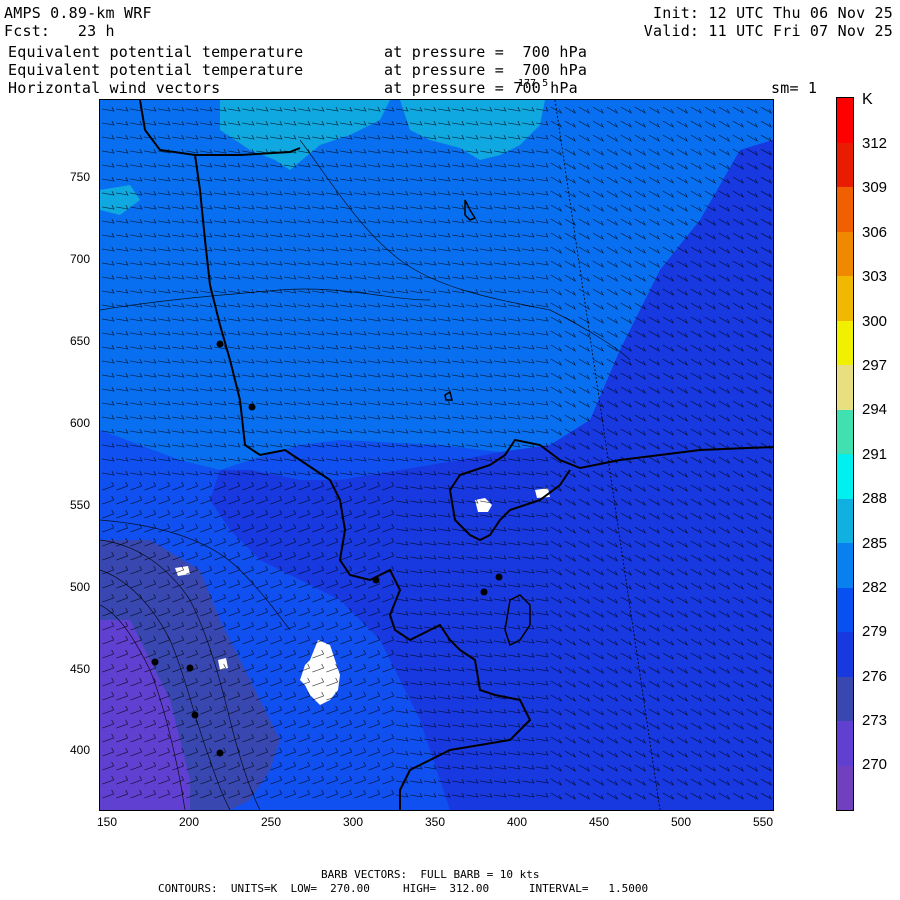 The width and height of the screenshot is (900, 900). Describe the element at coordinates (875, 454) in the screenshot. I see `colorbar-label: 291` at that location.